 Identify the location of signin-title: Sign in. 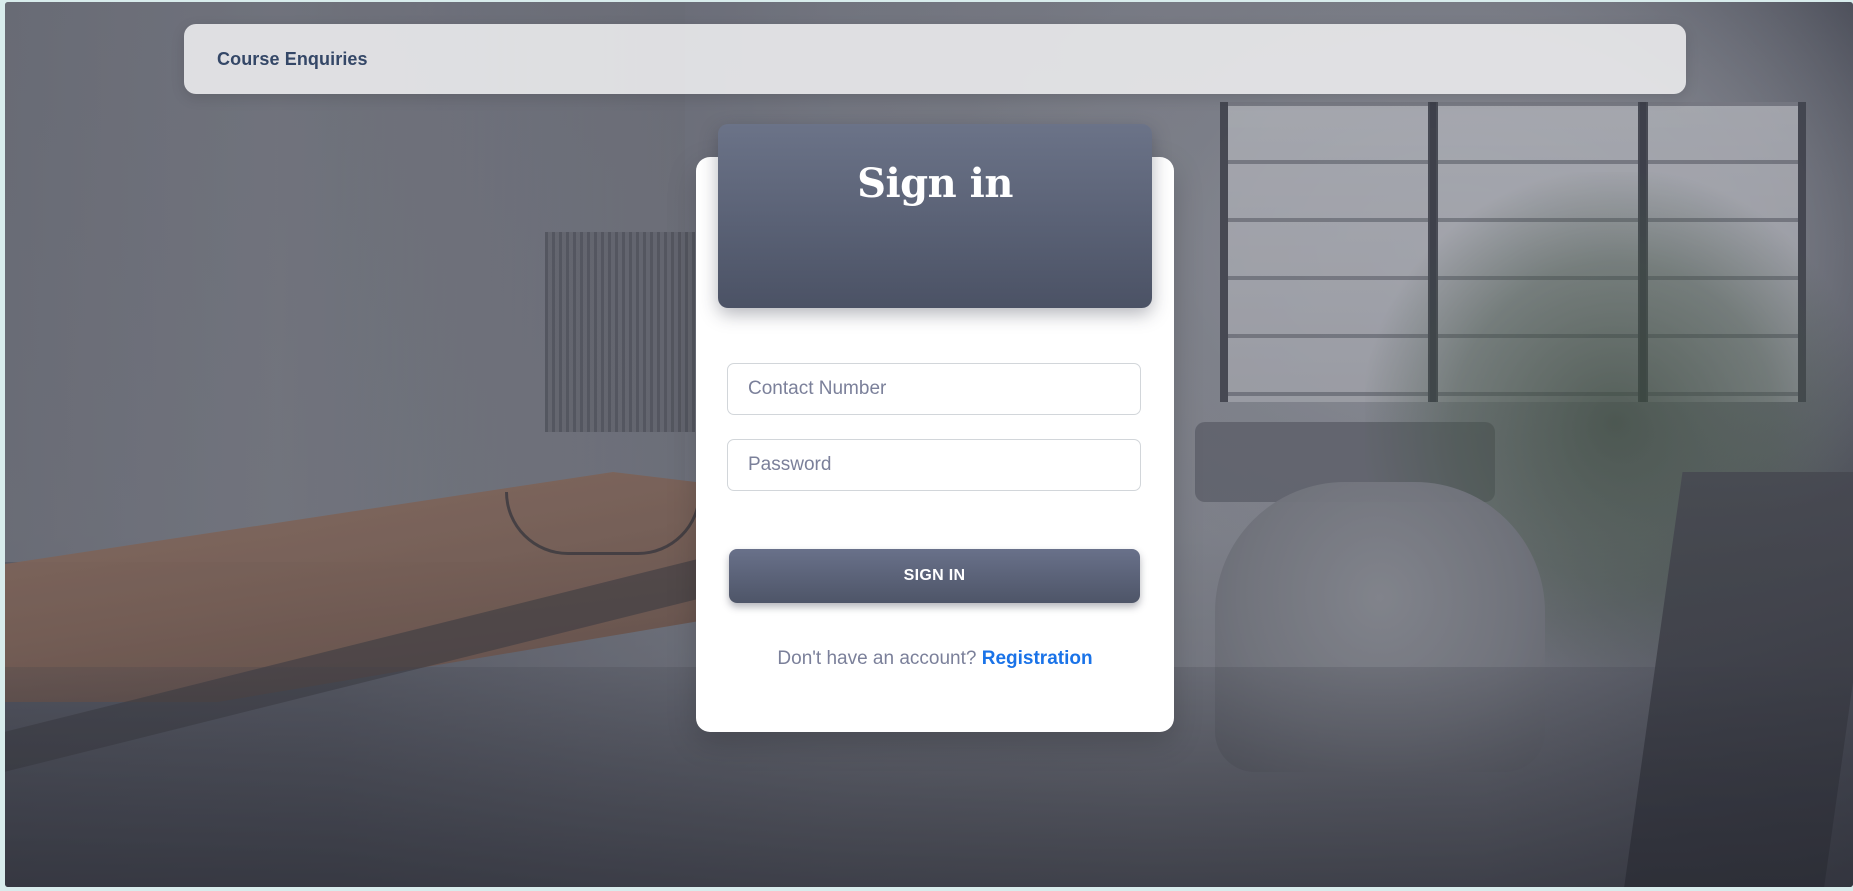
(935, 183).